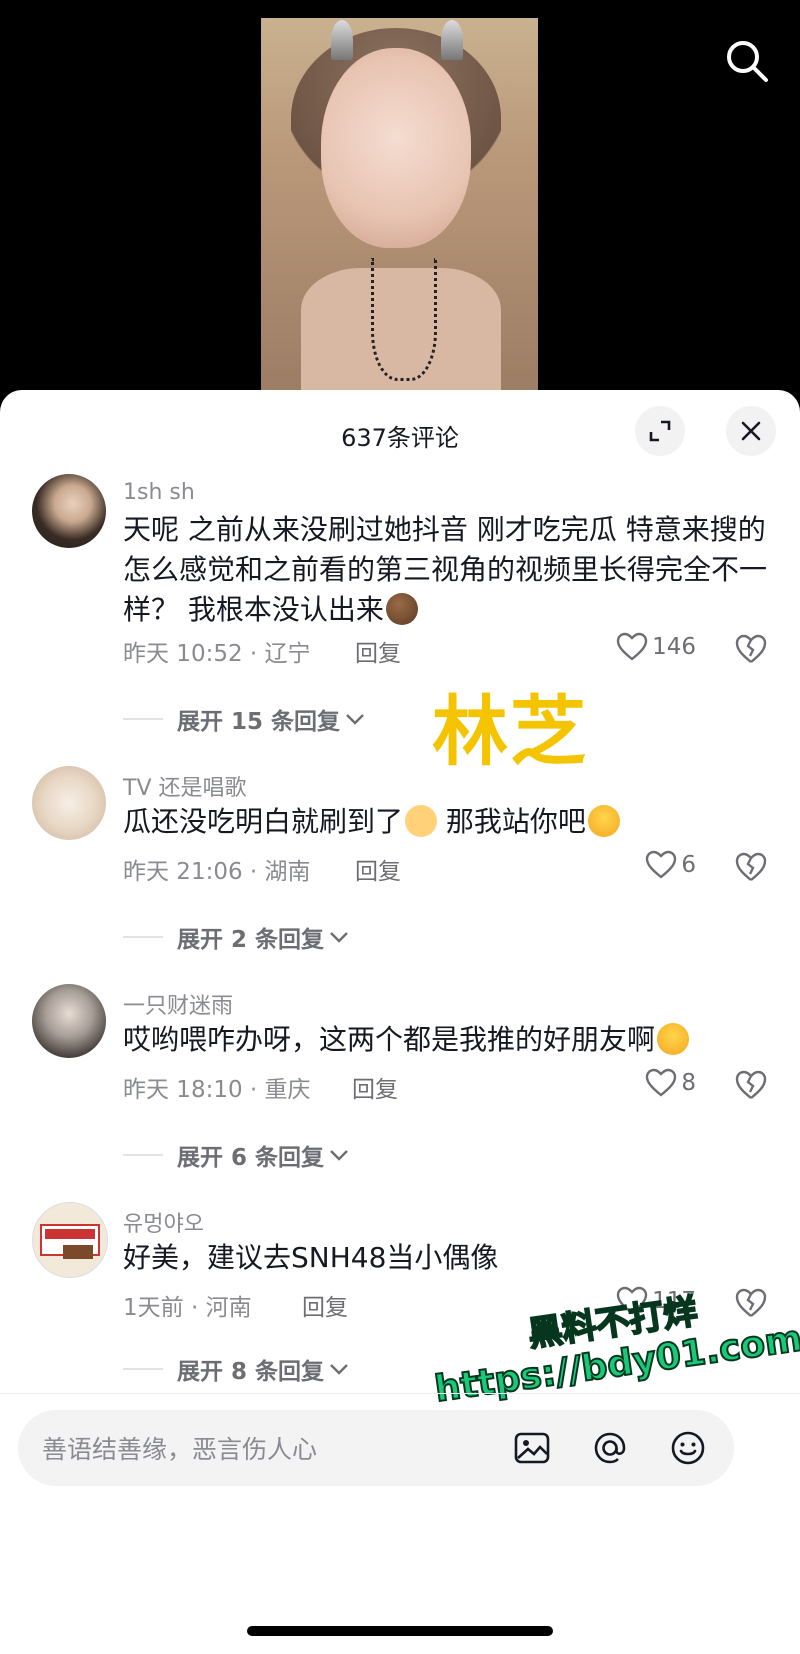 The height and width of the screenshot is (1654, 800). I want to click on finger-heart-emoji-icon, so click(421, 821).